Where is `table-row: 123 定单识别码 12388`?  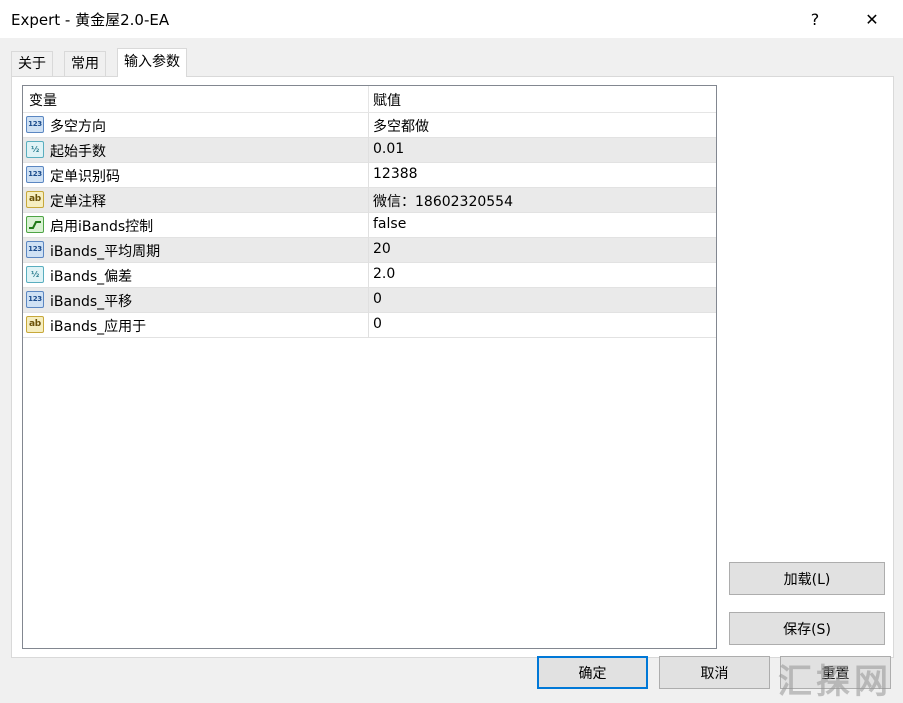
table-row: 123 定单识别码 12388 is located at coordinates (369, 175).